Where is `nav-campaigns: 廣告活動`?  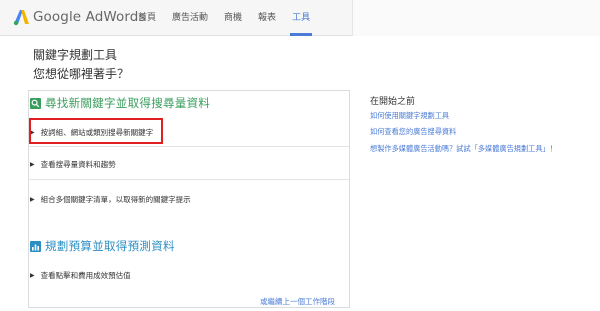
nav-campaigns: 廣告活動 is located at coordinates (190, 18).